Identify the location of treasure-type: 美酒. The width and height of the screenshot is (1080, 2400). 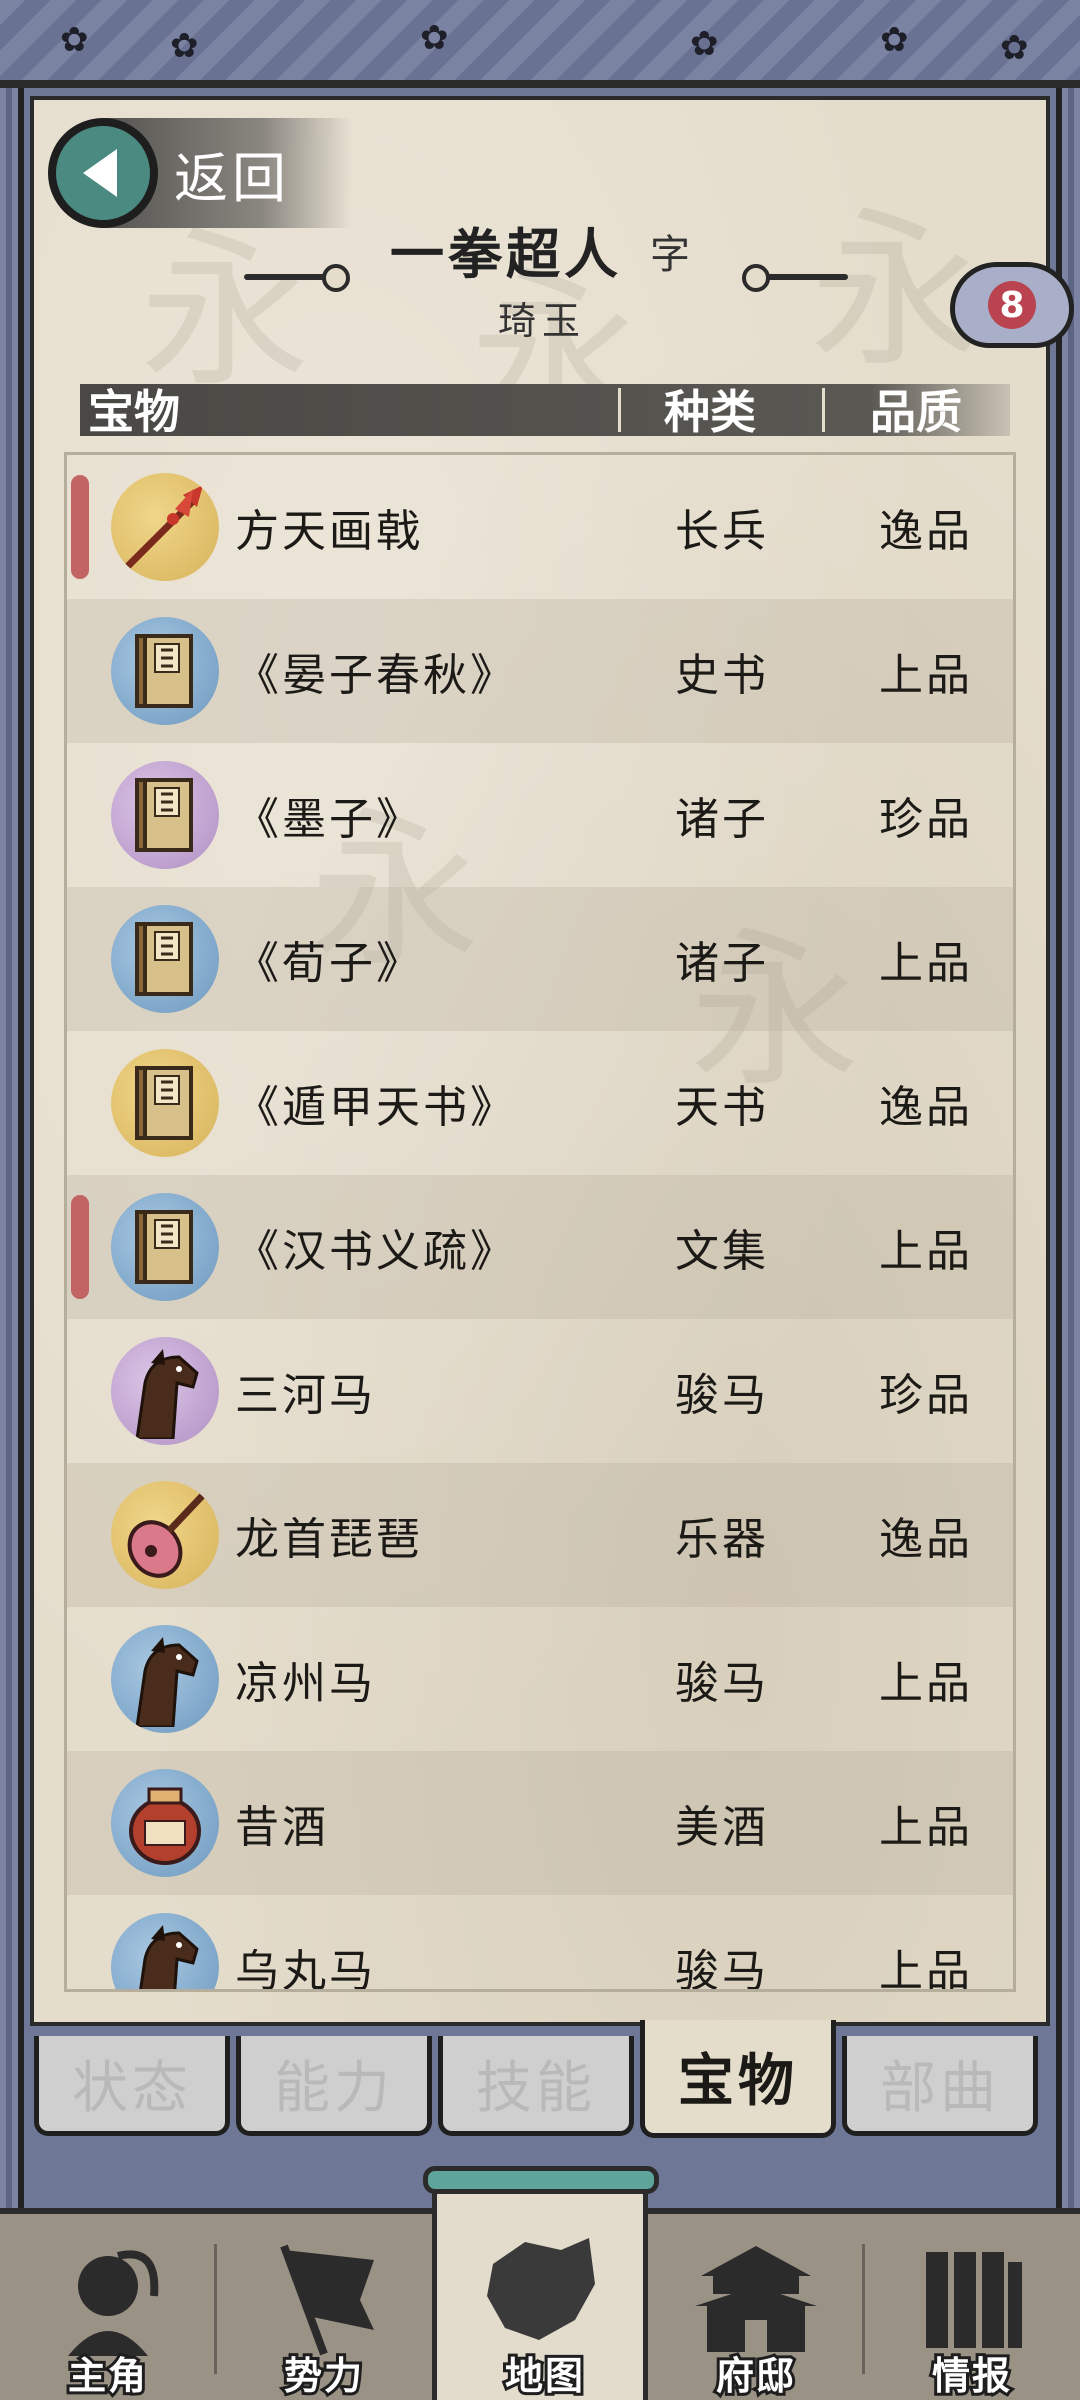
(722, 1827).